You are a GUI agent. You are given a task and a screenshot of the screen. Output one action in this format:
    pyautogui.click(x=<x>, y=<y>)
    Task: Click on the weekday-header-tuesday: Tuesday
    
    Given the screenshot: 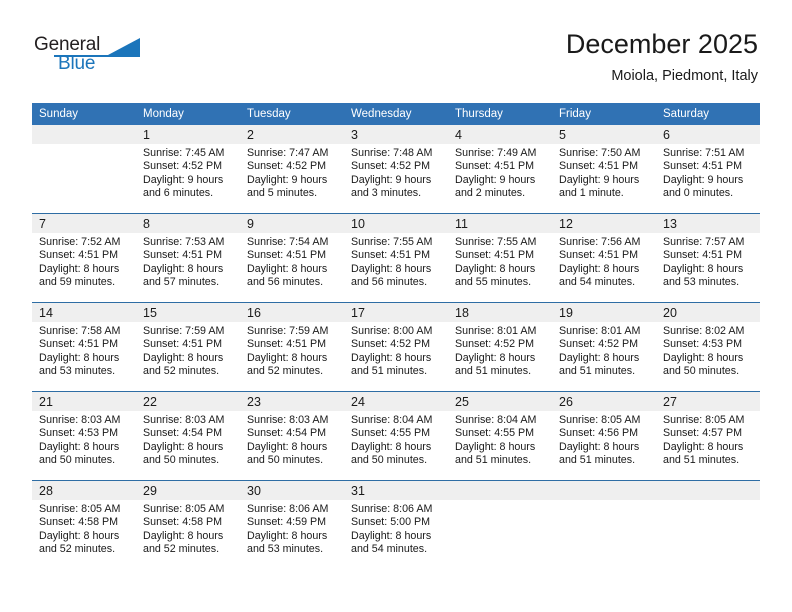 What is the action you would take?
    pyautogui.click(x=292, y=114)
    